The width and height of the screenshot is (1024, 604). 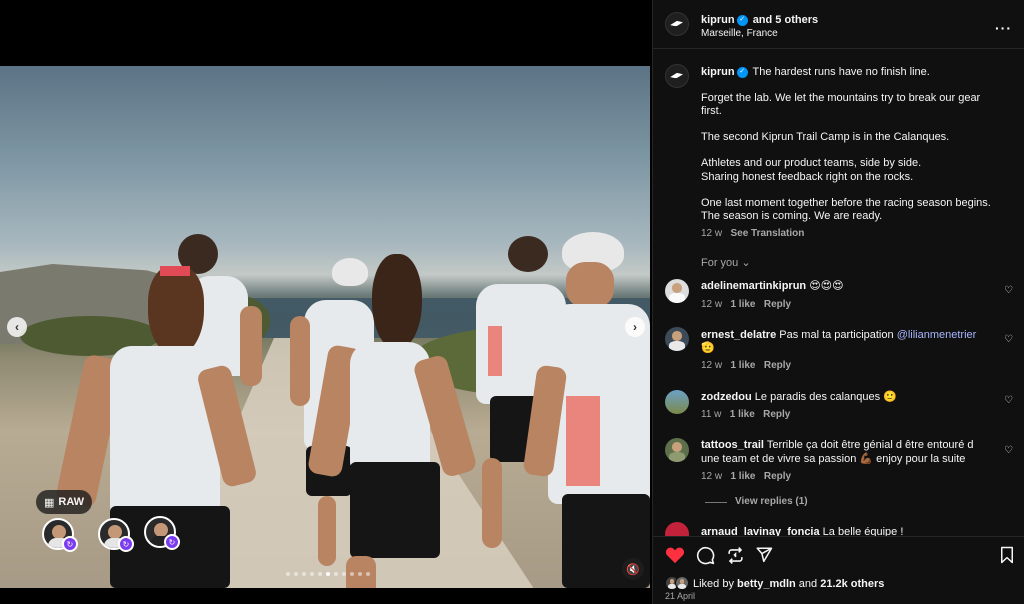 I want to click on caption-time: 12 w, so click(x=712, y=233).